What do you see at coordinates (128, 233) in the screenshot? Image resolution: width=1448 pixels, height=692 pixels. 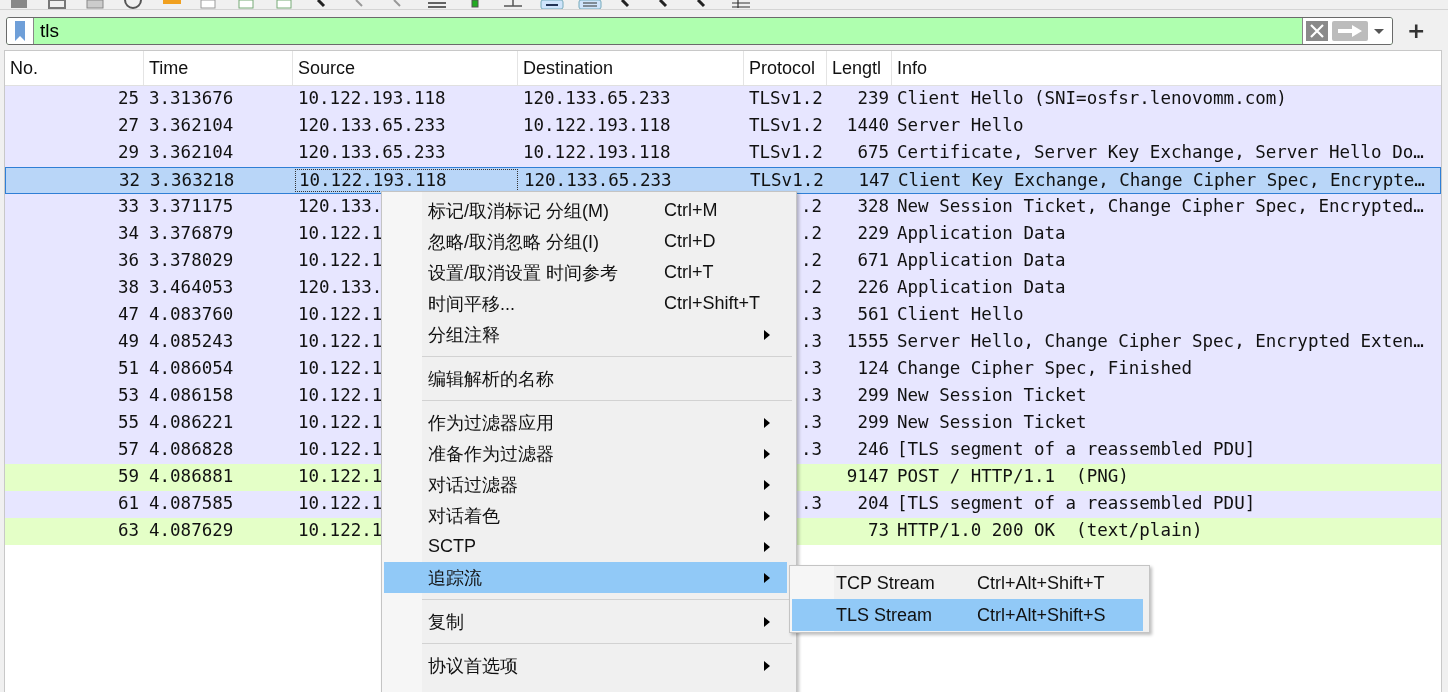 I see `table-cell: 34` at bounding box center [128, 233].